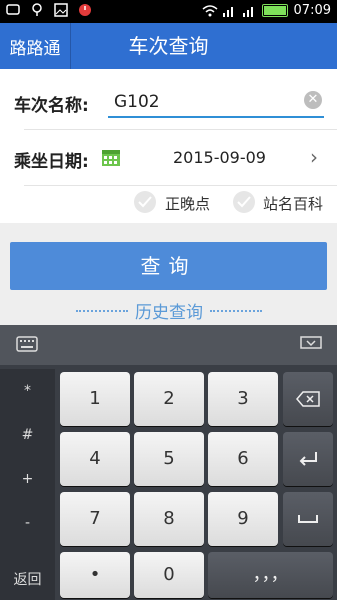  Describe the element at coordinates (187, 203) in the screenshot. I see `option-punctuality: 正晚点` at that location.